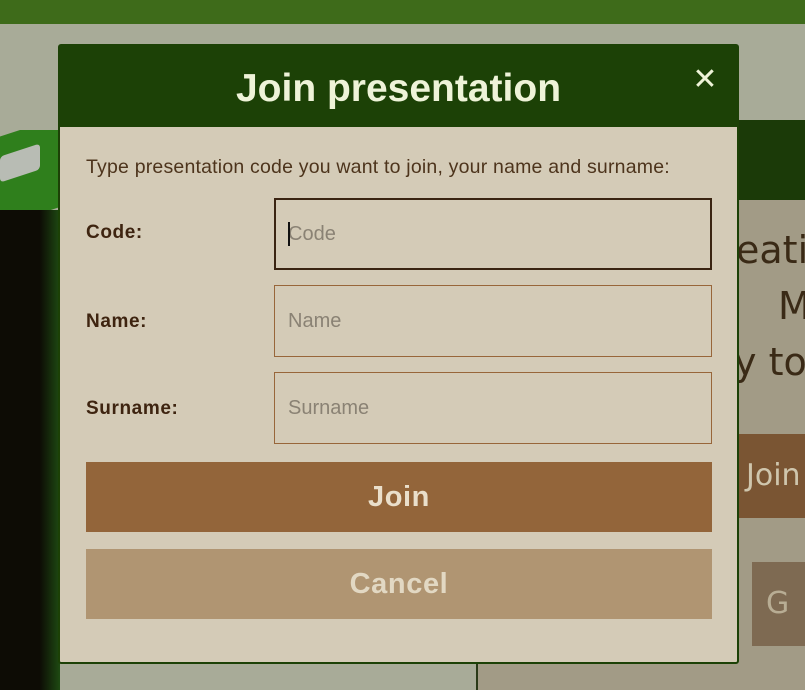 The image size is (805, 690). I want to click on name-input, so click(493, 321).